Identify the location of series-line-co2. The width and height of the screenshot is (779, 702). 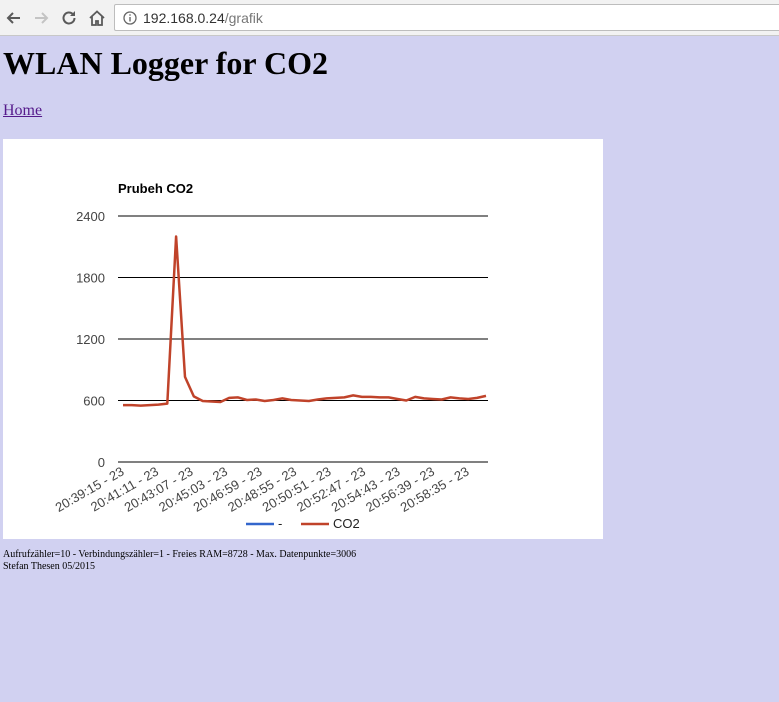
(305, 321).